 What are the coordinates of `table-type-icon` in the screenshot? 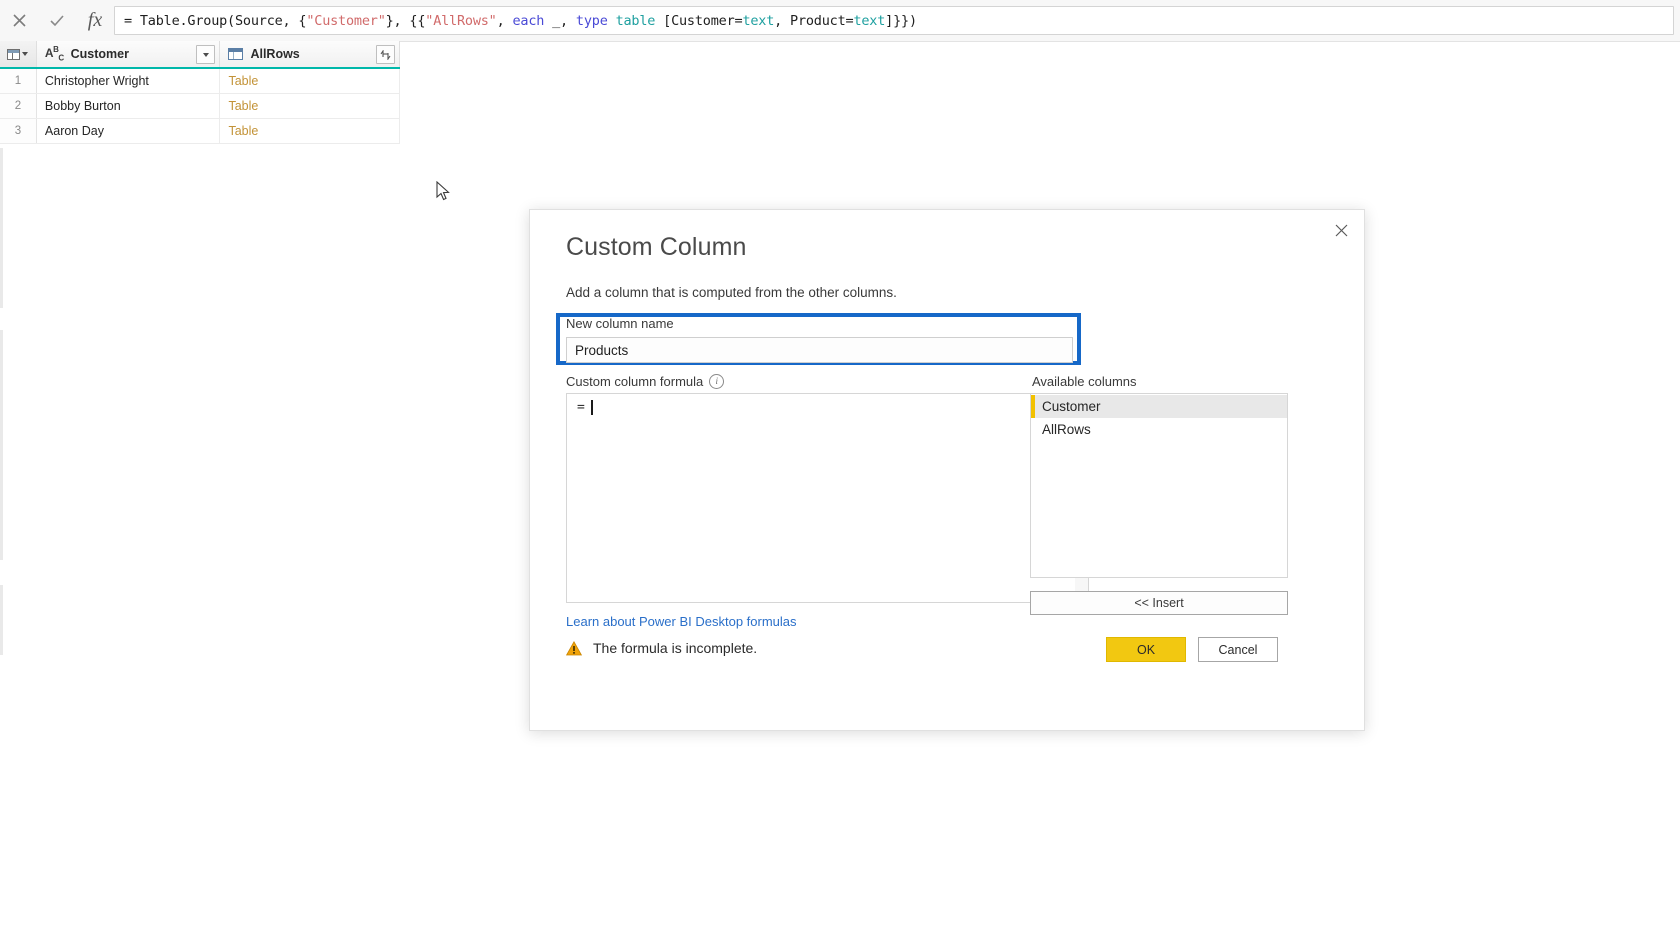 It's located at (236, 54).